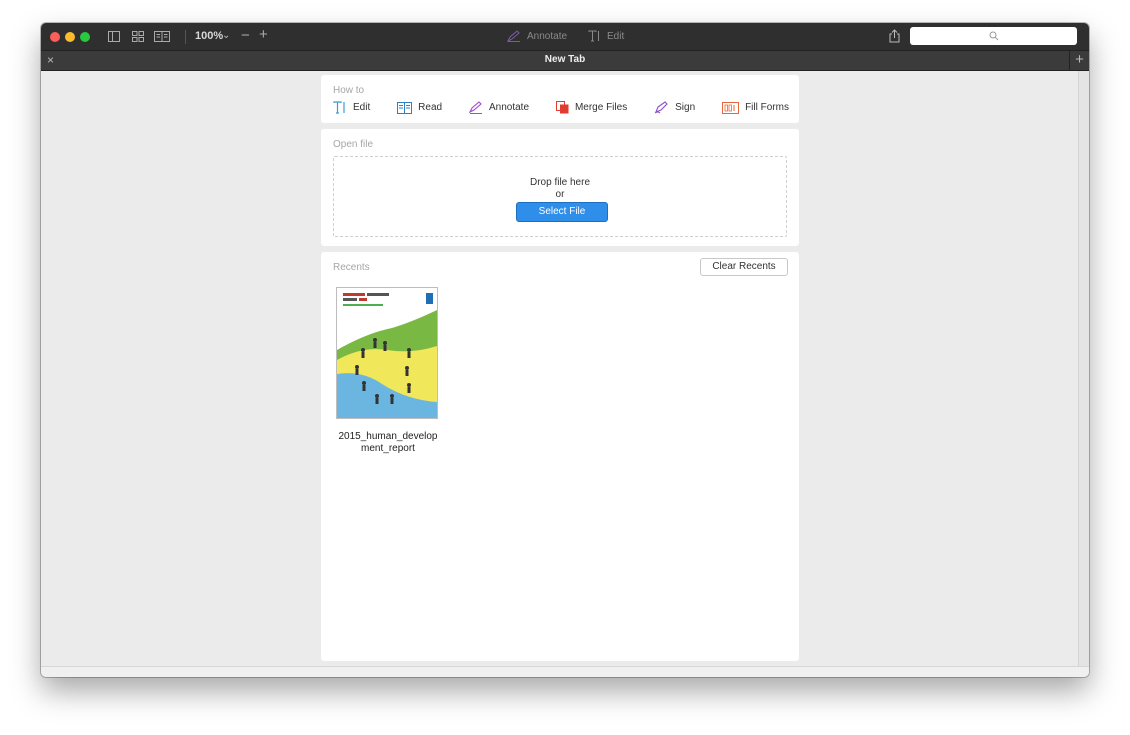 This screenshot has height=735, width=1130. Describe the element at coordinates (560, 182) in the screenshot. I see `drop-file-text: Drop file here` at that location.